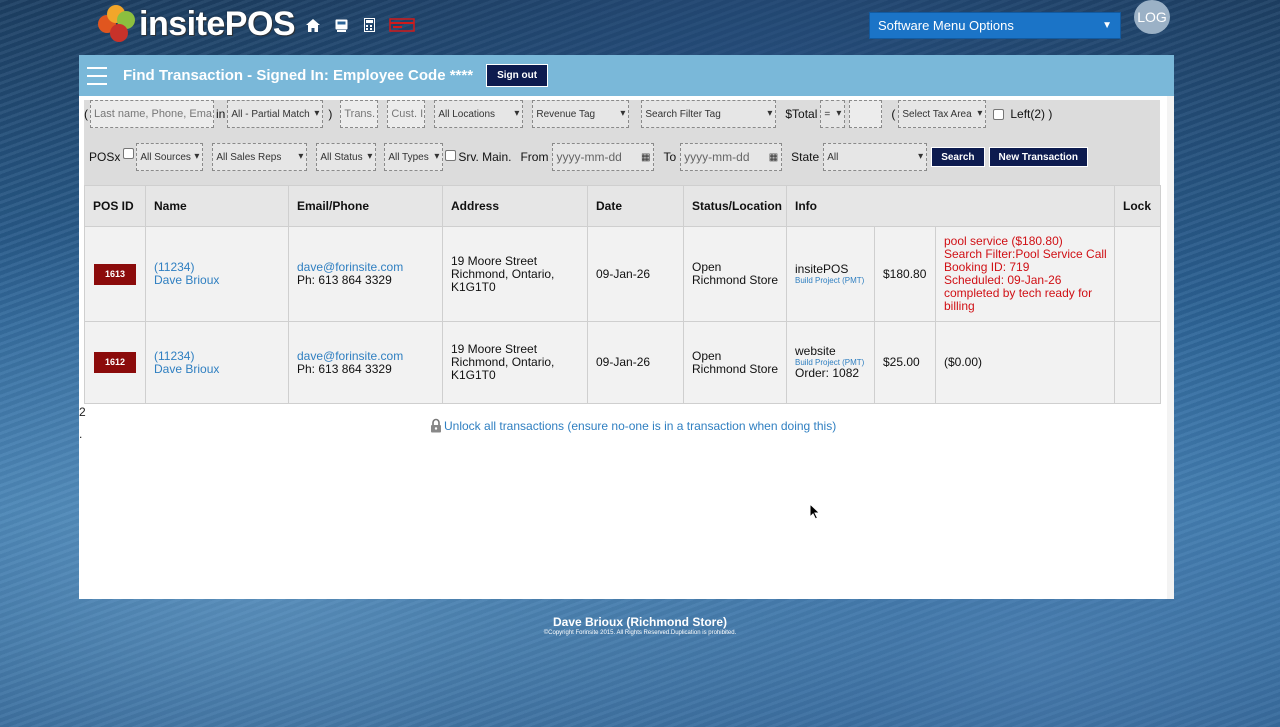 This screenshot has height=727, width=1280. Describe the element at coordinates (451, 155) in the screenshot. I see `srv-main-checkbox` at that location.